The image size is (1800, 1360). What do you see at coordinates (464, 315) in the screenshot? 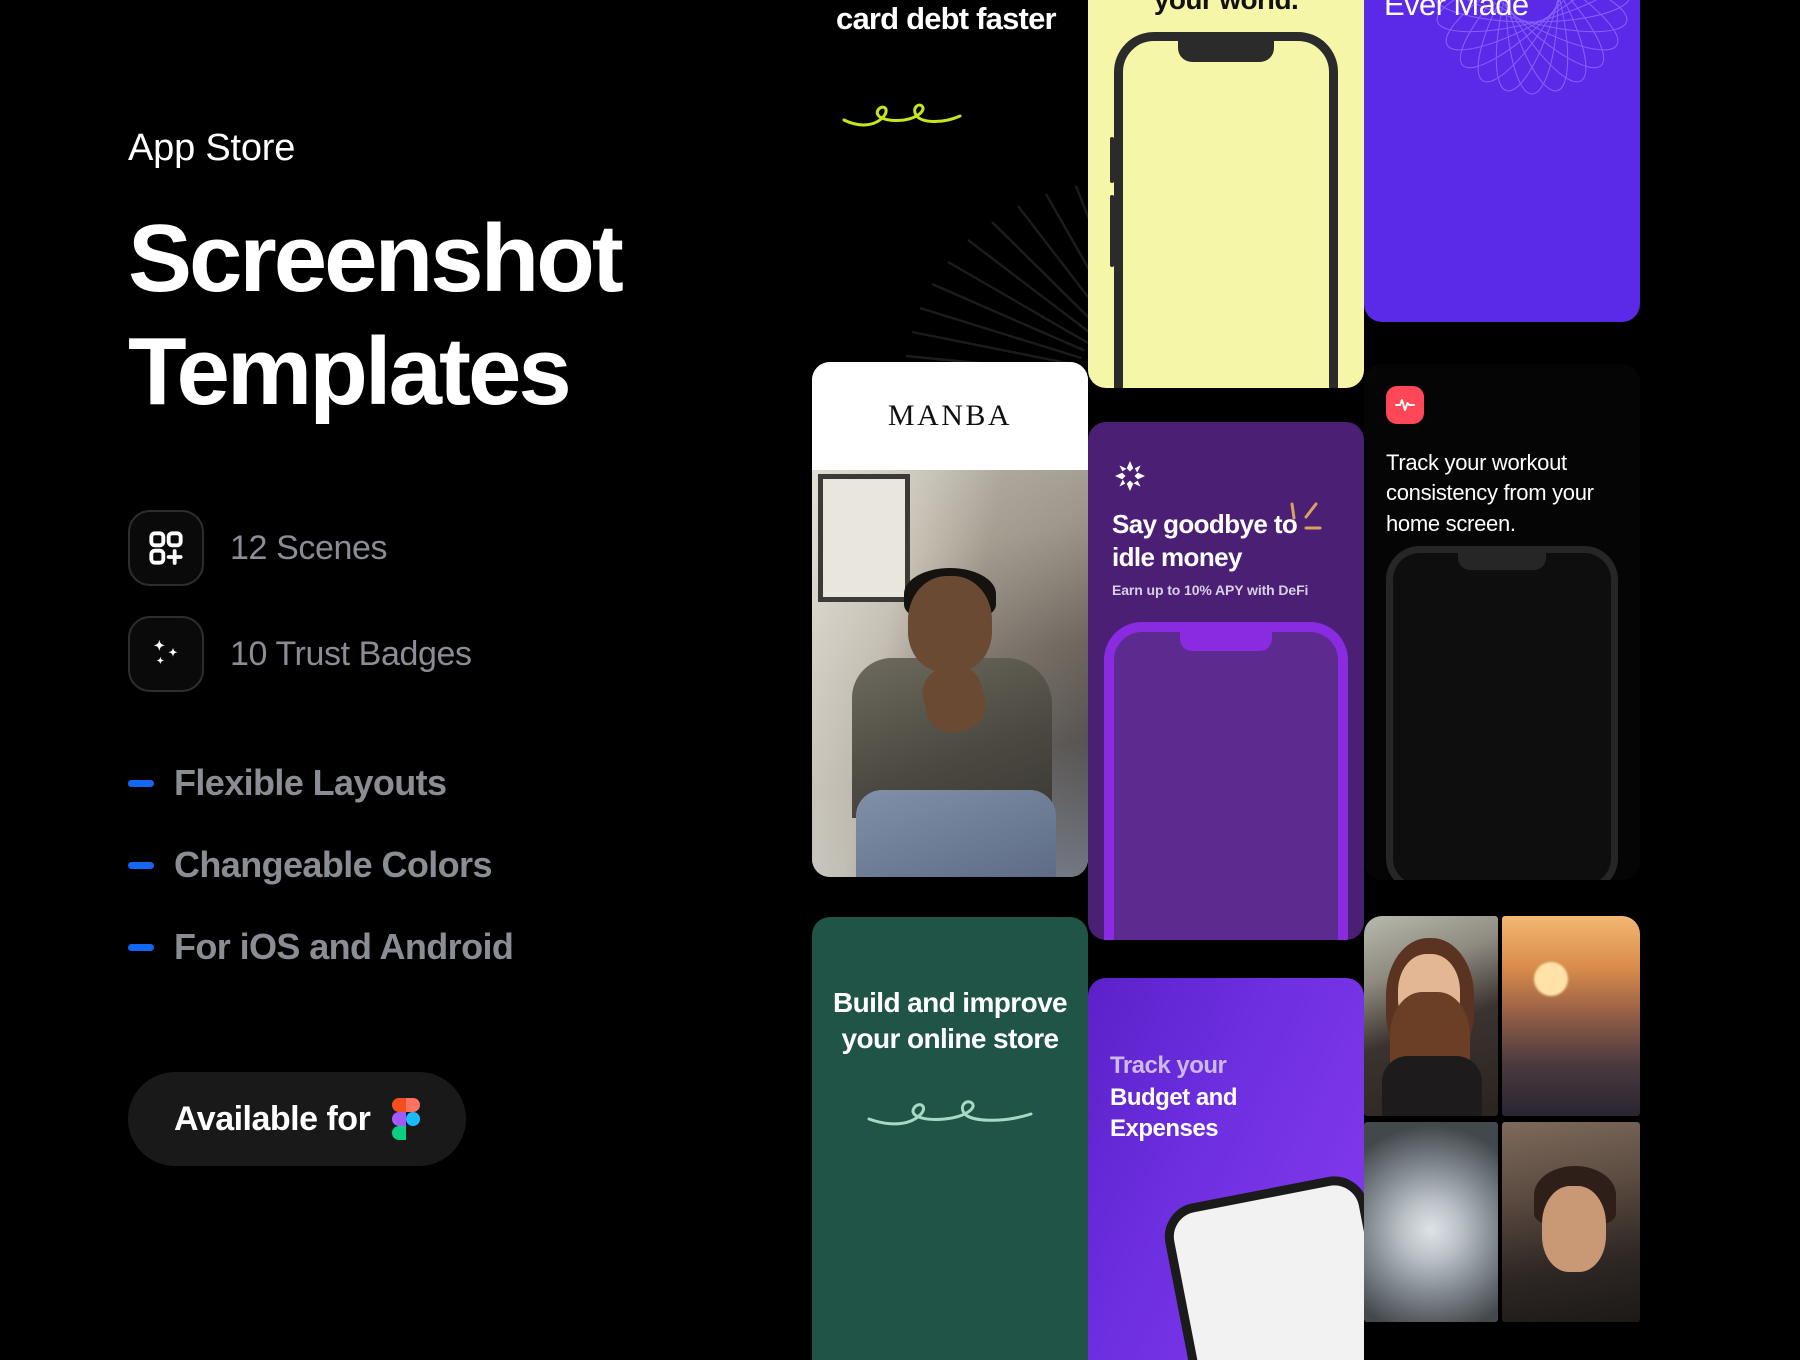
I see `page-title: Screenshot Templates` at bounding box center [464, 315].